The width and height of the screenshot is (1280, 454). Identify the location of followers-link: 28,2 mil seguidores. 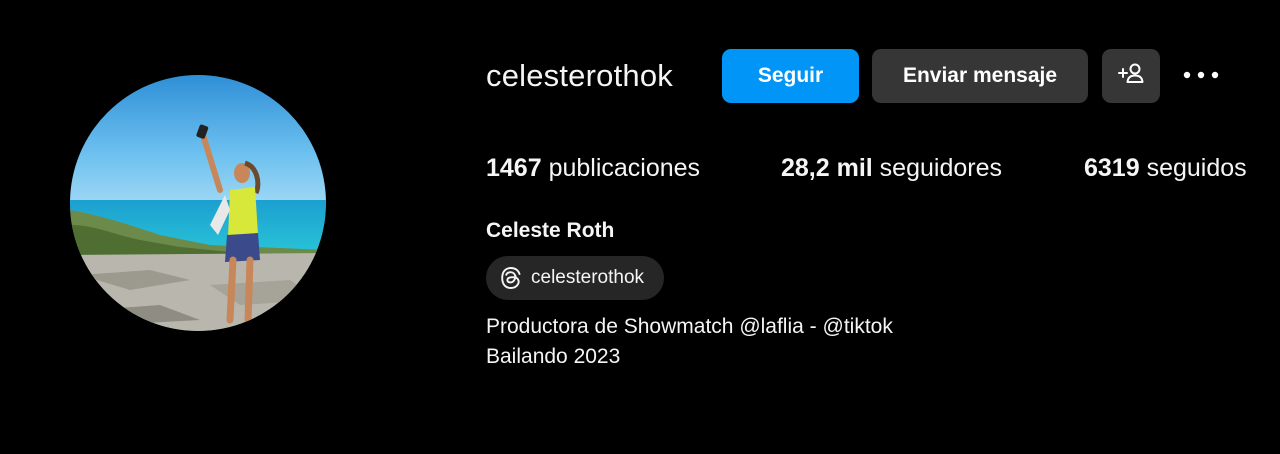
(891, 168).